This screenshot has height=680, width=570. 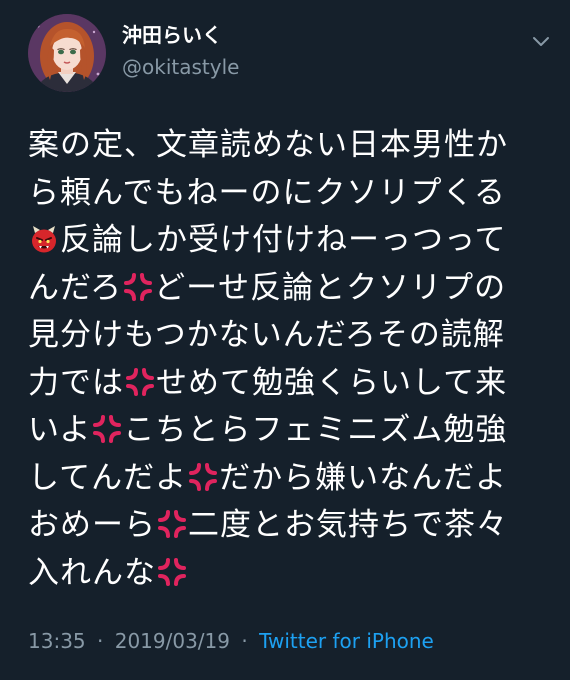 I want to click on tweet-text-line: 案の定、文章読めない日本男性か, so click(x=289, y=146).